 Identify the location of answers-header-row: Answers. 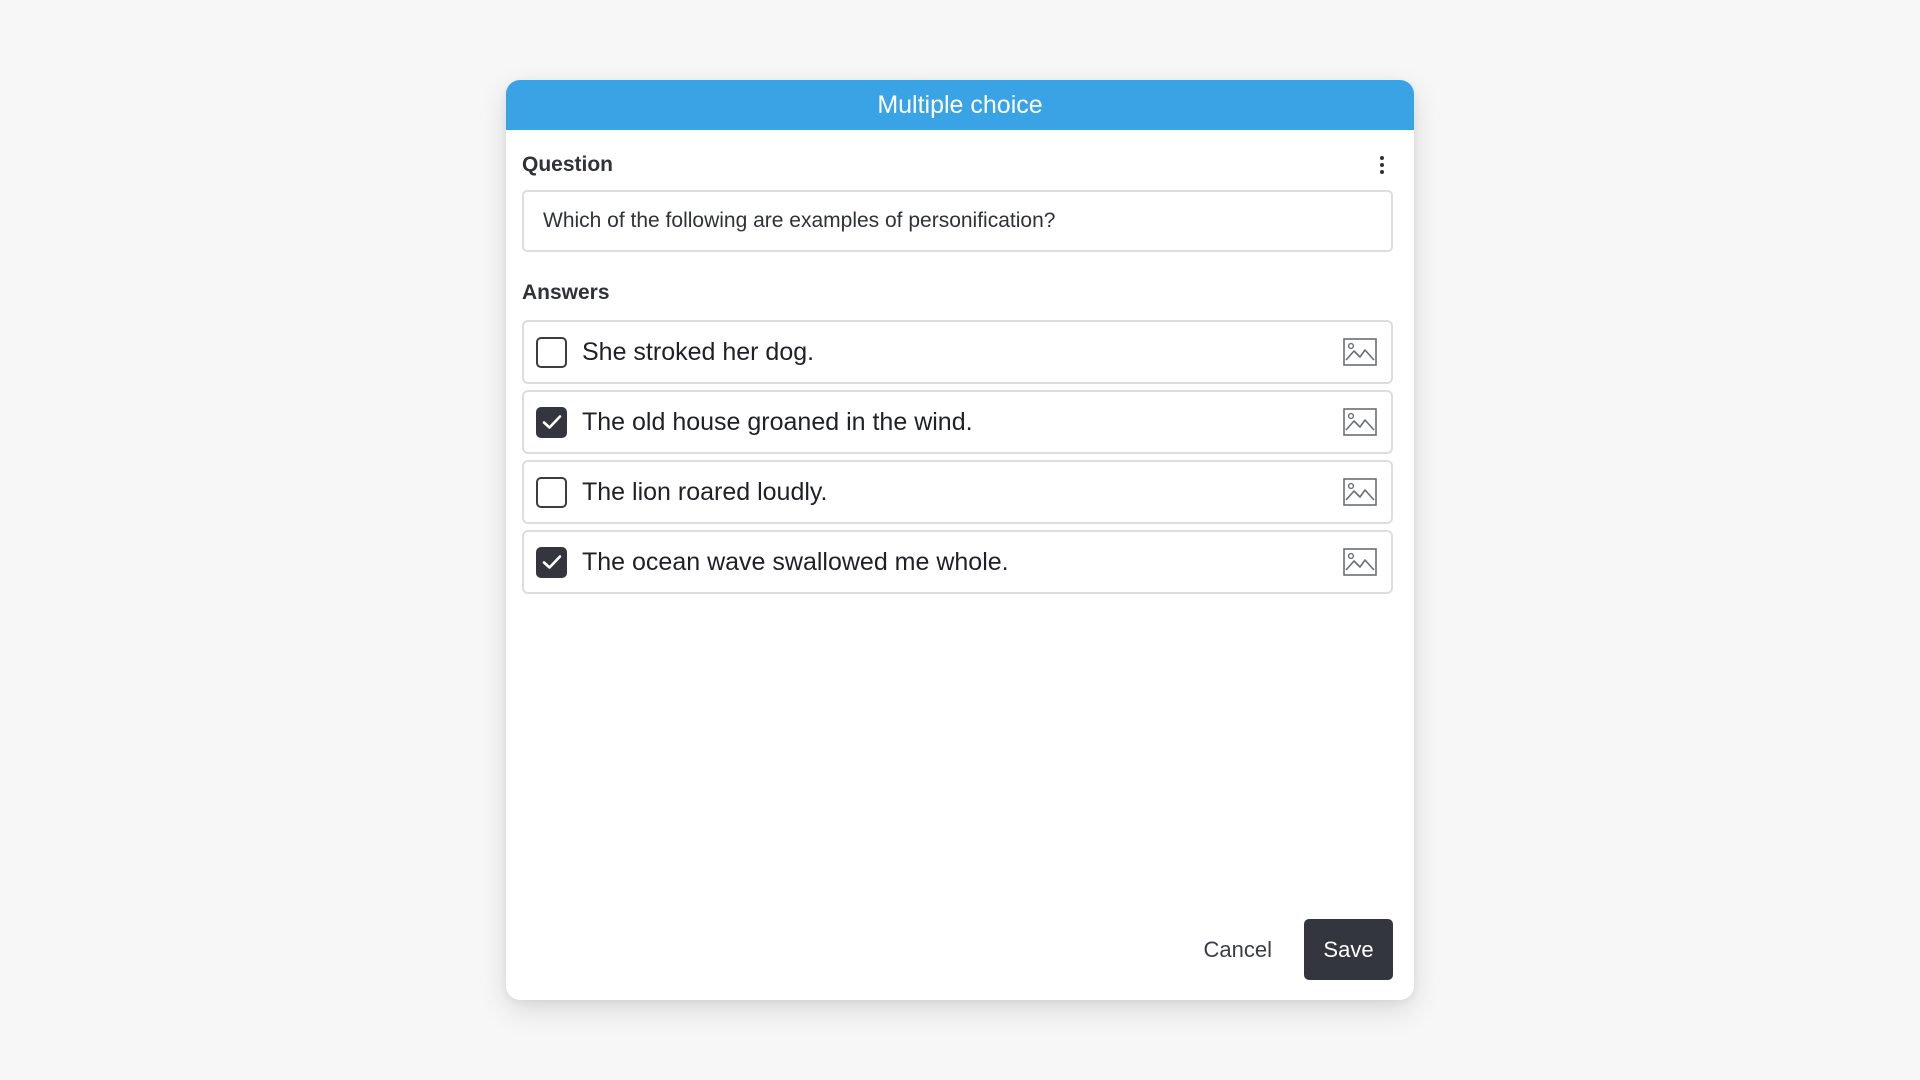
(957, 293).